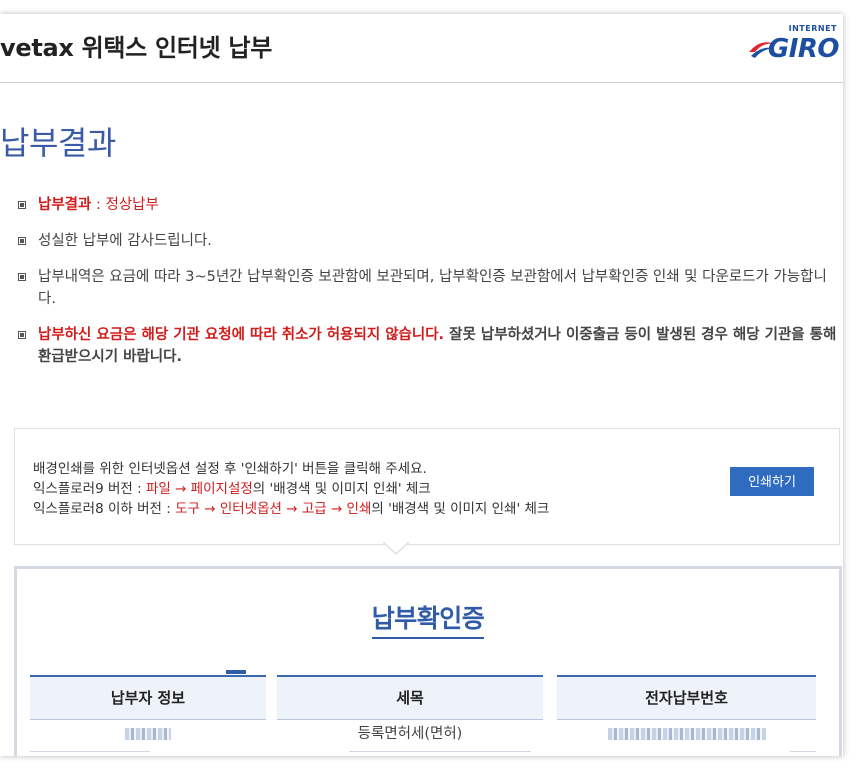  What do you see at coordinates (428, 241) in the screenshot?
I see `note-thanks: 성실한 납부에 감사드립니다.` at bounding box center [428, 241].